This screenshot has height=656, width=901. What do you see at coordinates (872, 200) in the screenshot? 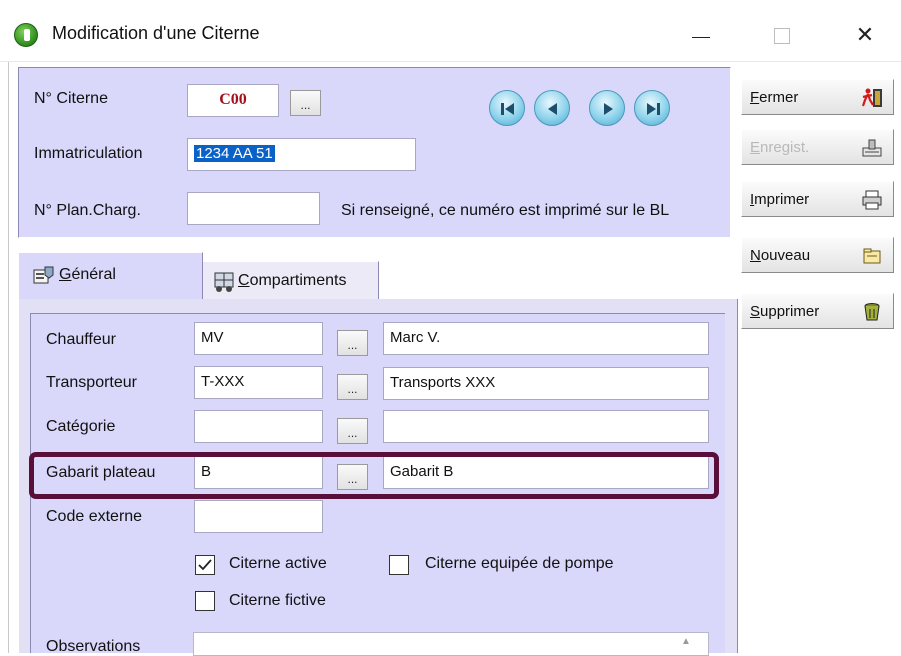
I see `printer-icon` at bounding box center [872, 200].